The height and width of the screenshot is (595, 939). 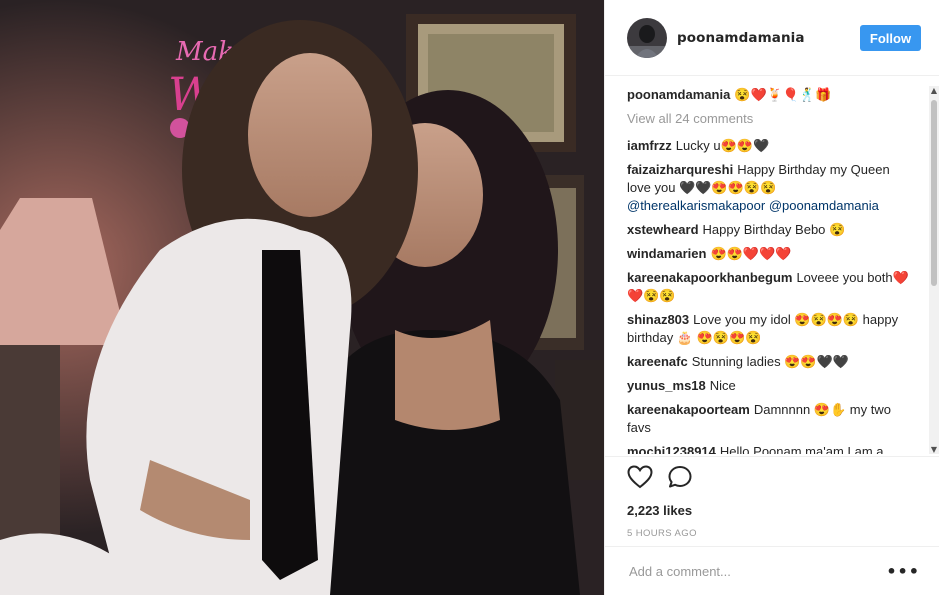 What do you see at coordinates (680, 479) in the screenshot?
I see `comment-icon` at bounding box center [680, 479].